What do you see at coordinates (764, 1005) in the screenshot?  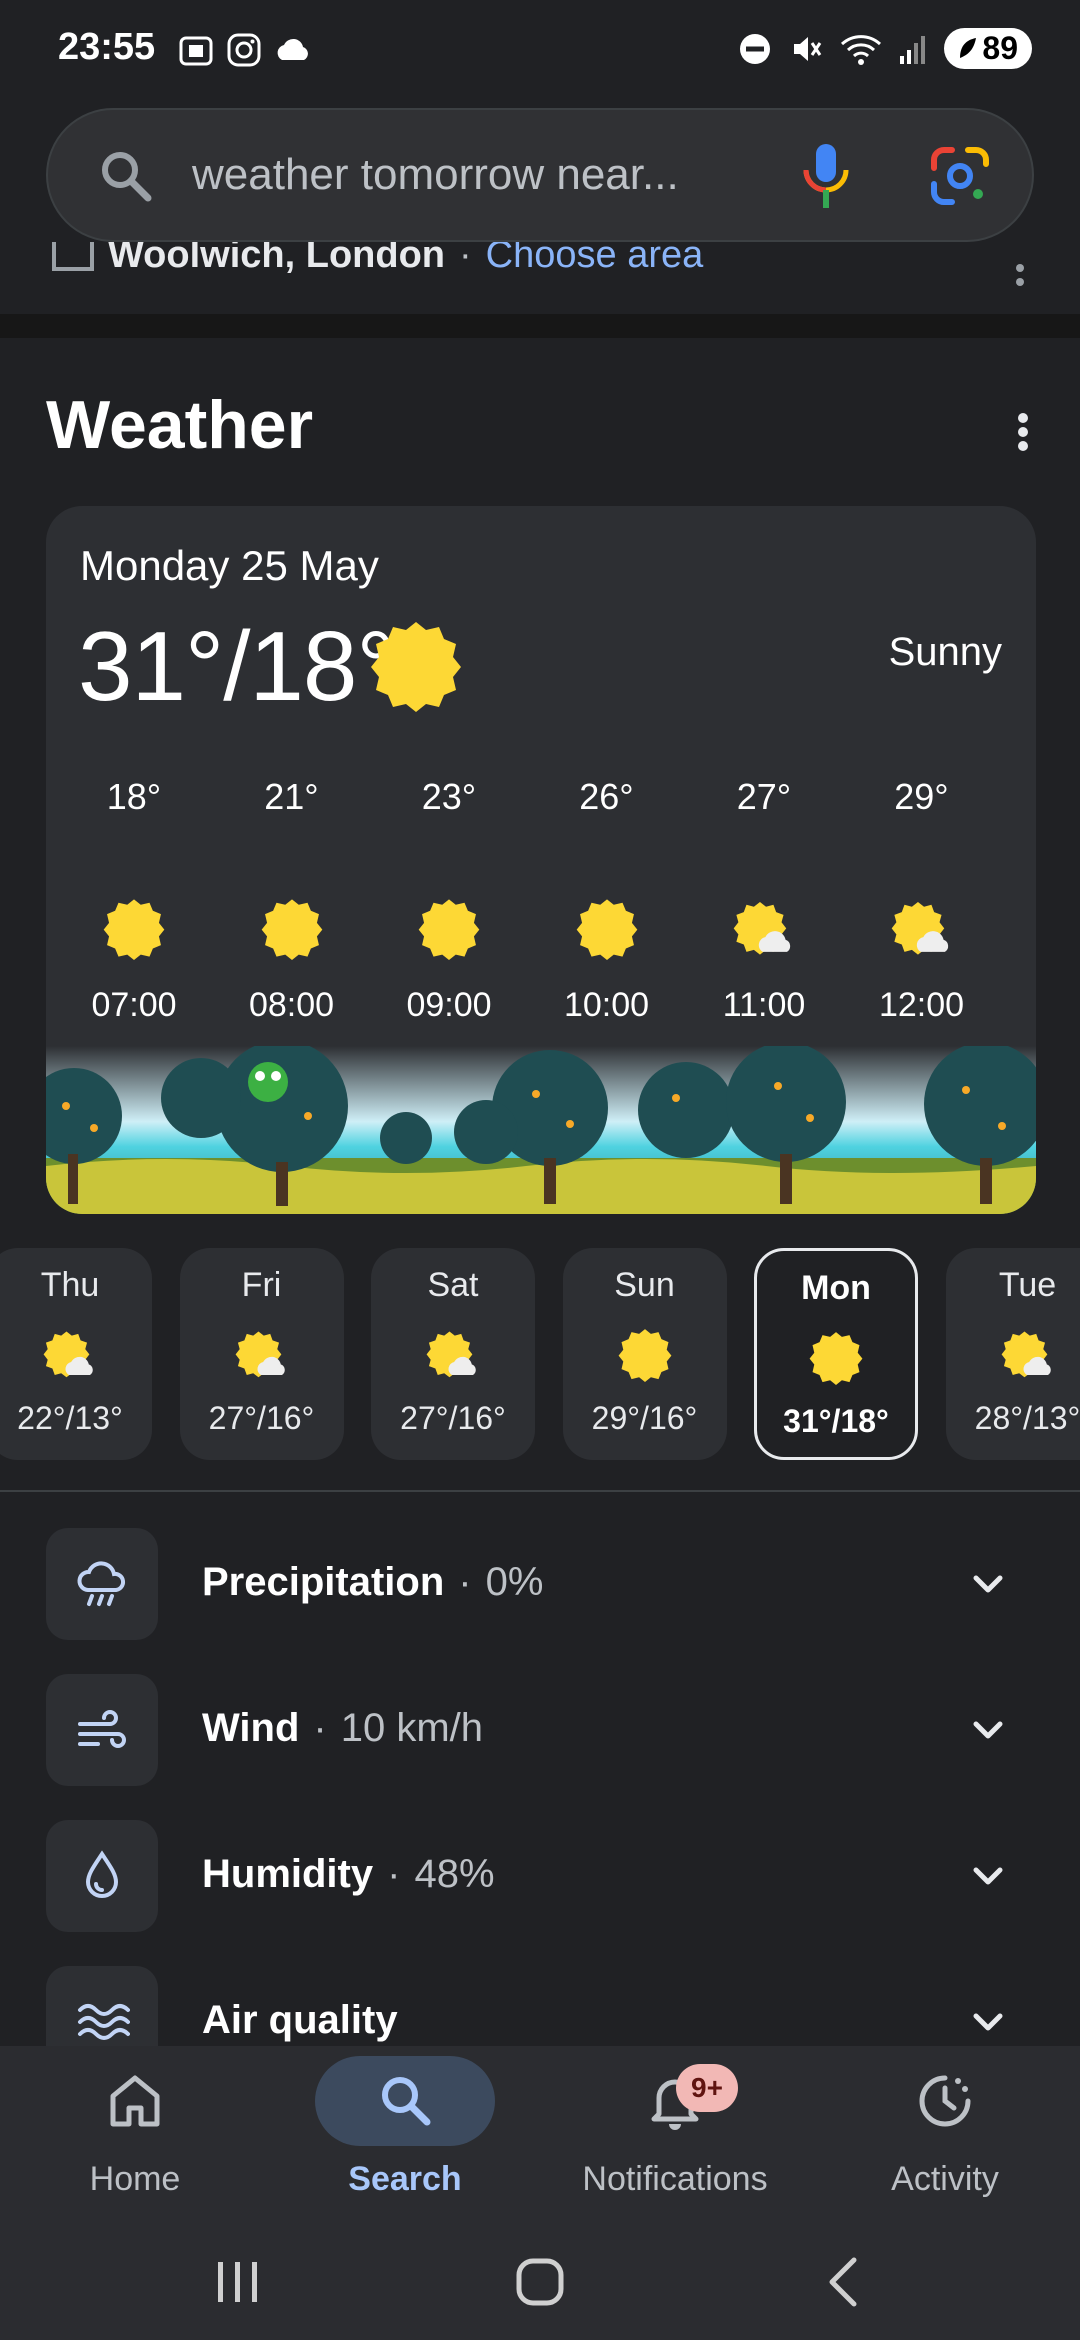 I see `hourly-time: 11:00` at bounding box center [764, 1005].